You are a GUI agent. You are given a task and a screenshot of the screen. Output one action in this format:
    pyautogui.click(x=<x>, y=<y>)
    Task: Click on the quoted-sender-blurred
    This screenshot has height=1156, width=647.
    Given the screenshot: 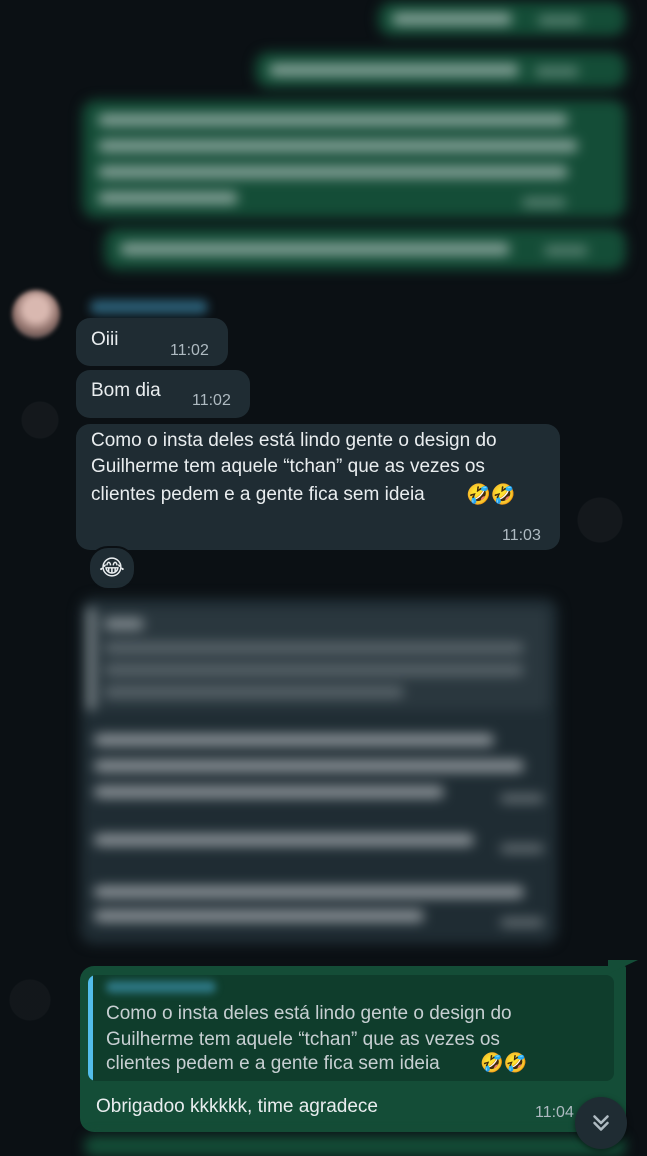 What is the action you would take?
    pyautogui.click(x=161, y=987)
    